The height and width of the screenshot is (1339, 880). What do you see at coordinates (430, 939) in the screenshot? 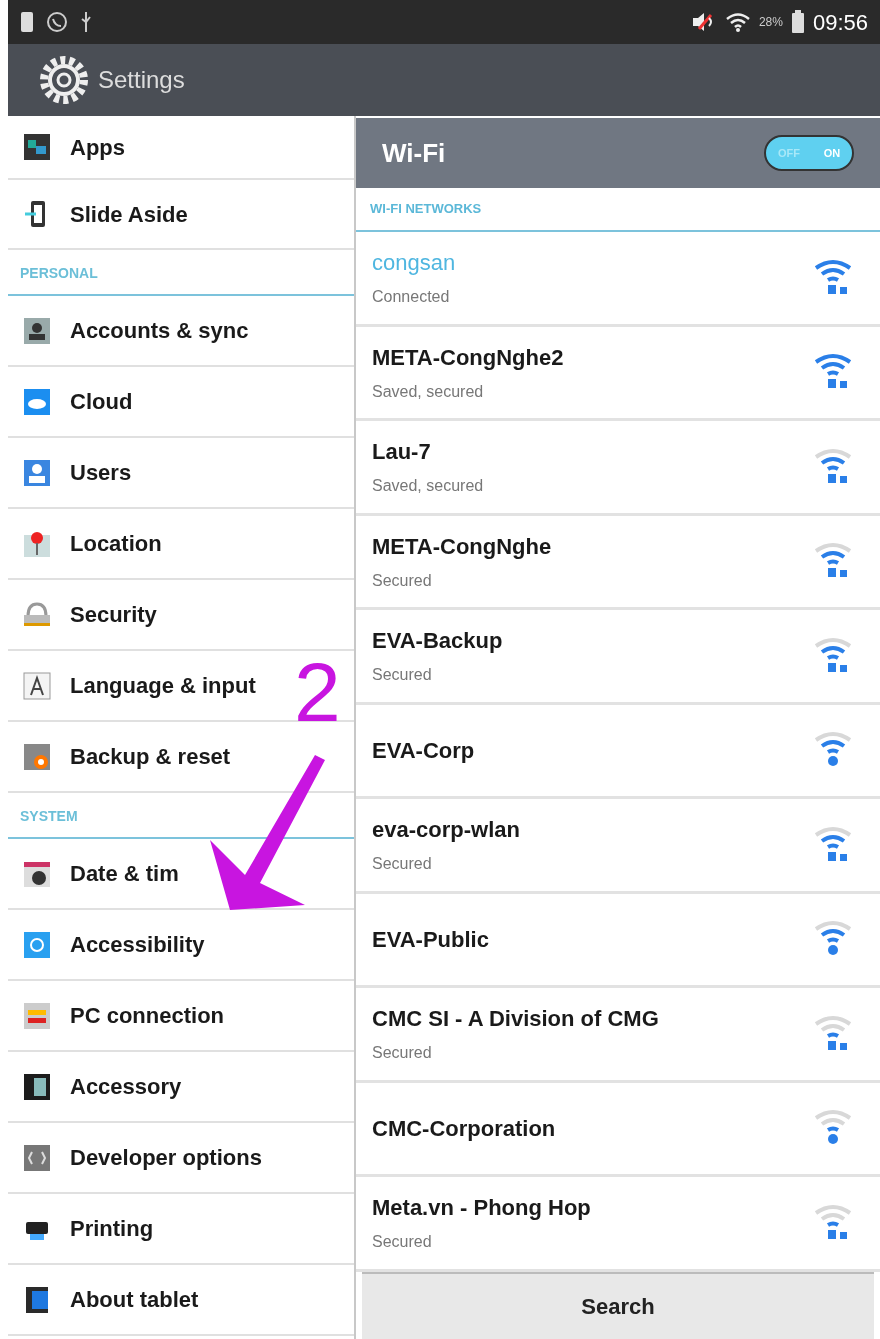
I see `network-name: EVA-Public` at bounding box center [430, 939].